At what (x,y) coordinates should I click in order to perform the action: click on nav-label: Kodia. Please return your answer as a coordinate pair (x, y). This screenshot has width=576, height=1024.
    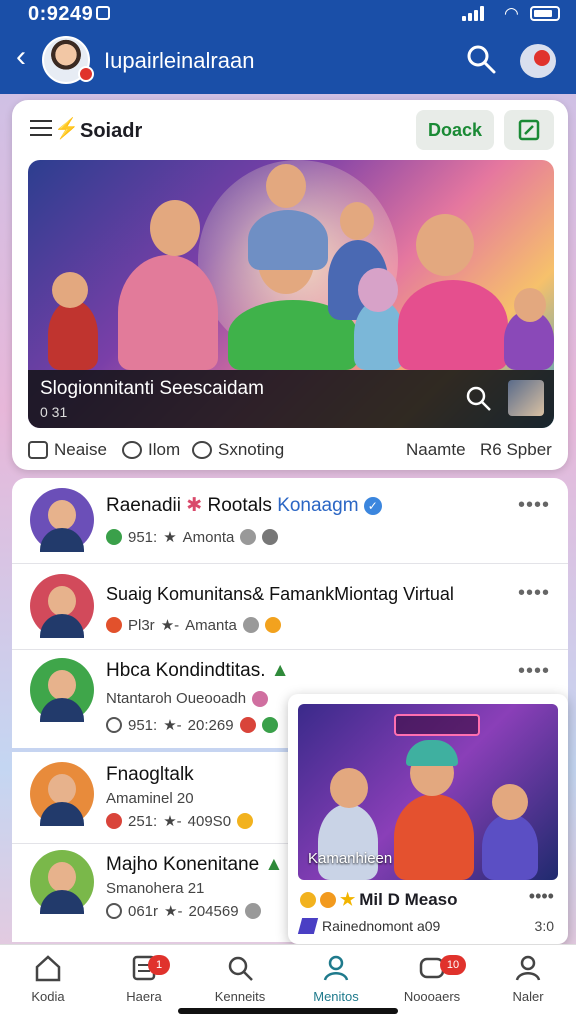
    Looking at the image, I should click on (48, 996).